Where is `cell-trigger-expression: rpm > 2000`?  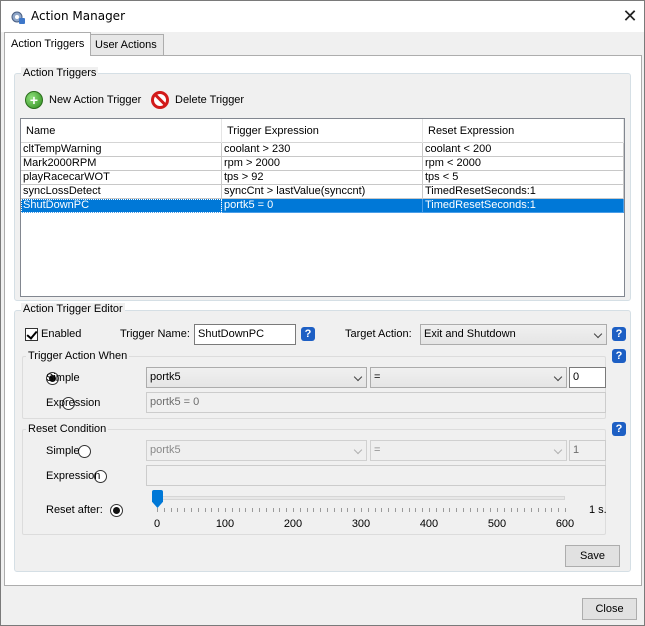
cell-trigger-expression: rpm > 2000 is located at coordinates (322, 164).